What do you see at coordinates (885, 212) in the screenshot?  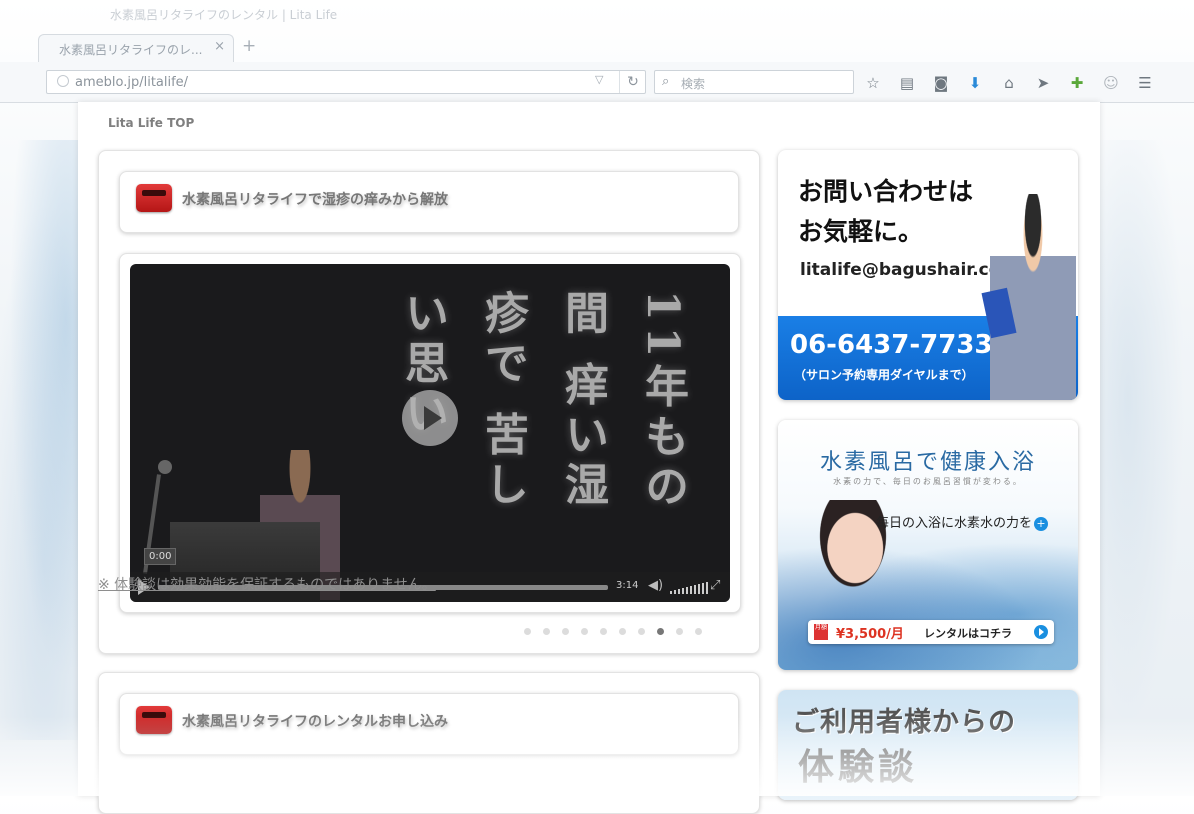 I see `contact-banner-heading: お問い合わせは お気軽に。` at bounding box center [885, 212].